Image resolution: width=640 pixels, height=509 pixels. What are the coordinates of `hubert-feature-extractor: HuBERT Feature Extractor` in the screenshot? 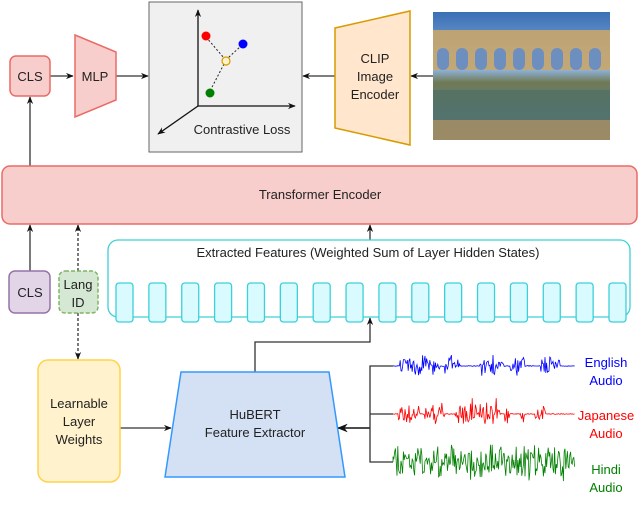 It's located at (255, 424).